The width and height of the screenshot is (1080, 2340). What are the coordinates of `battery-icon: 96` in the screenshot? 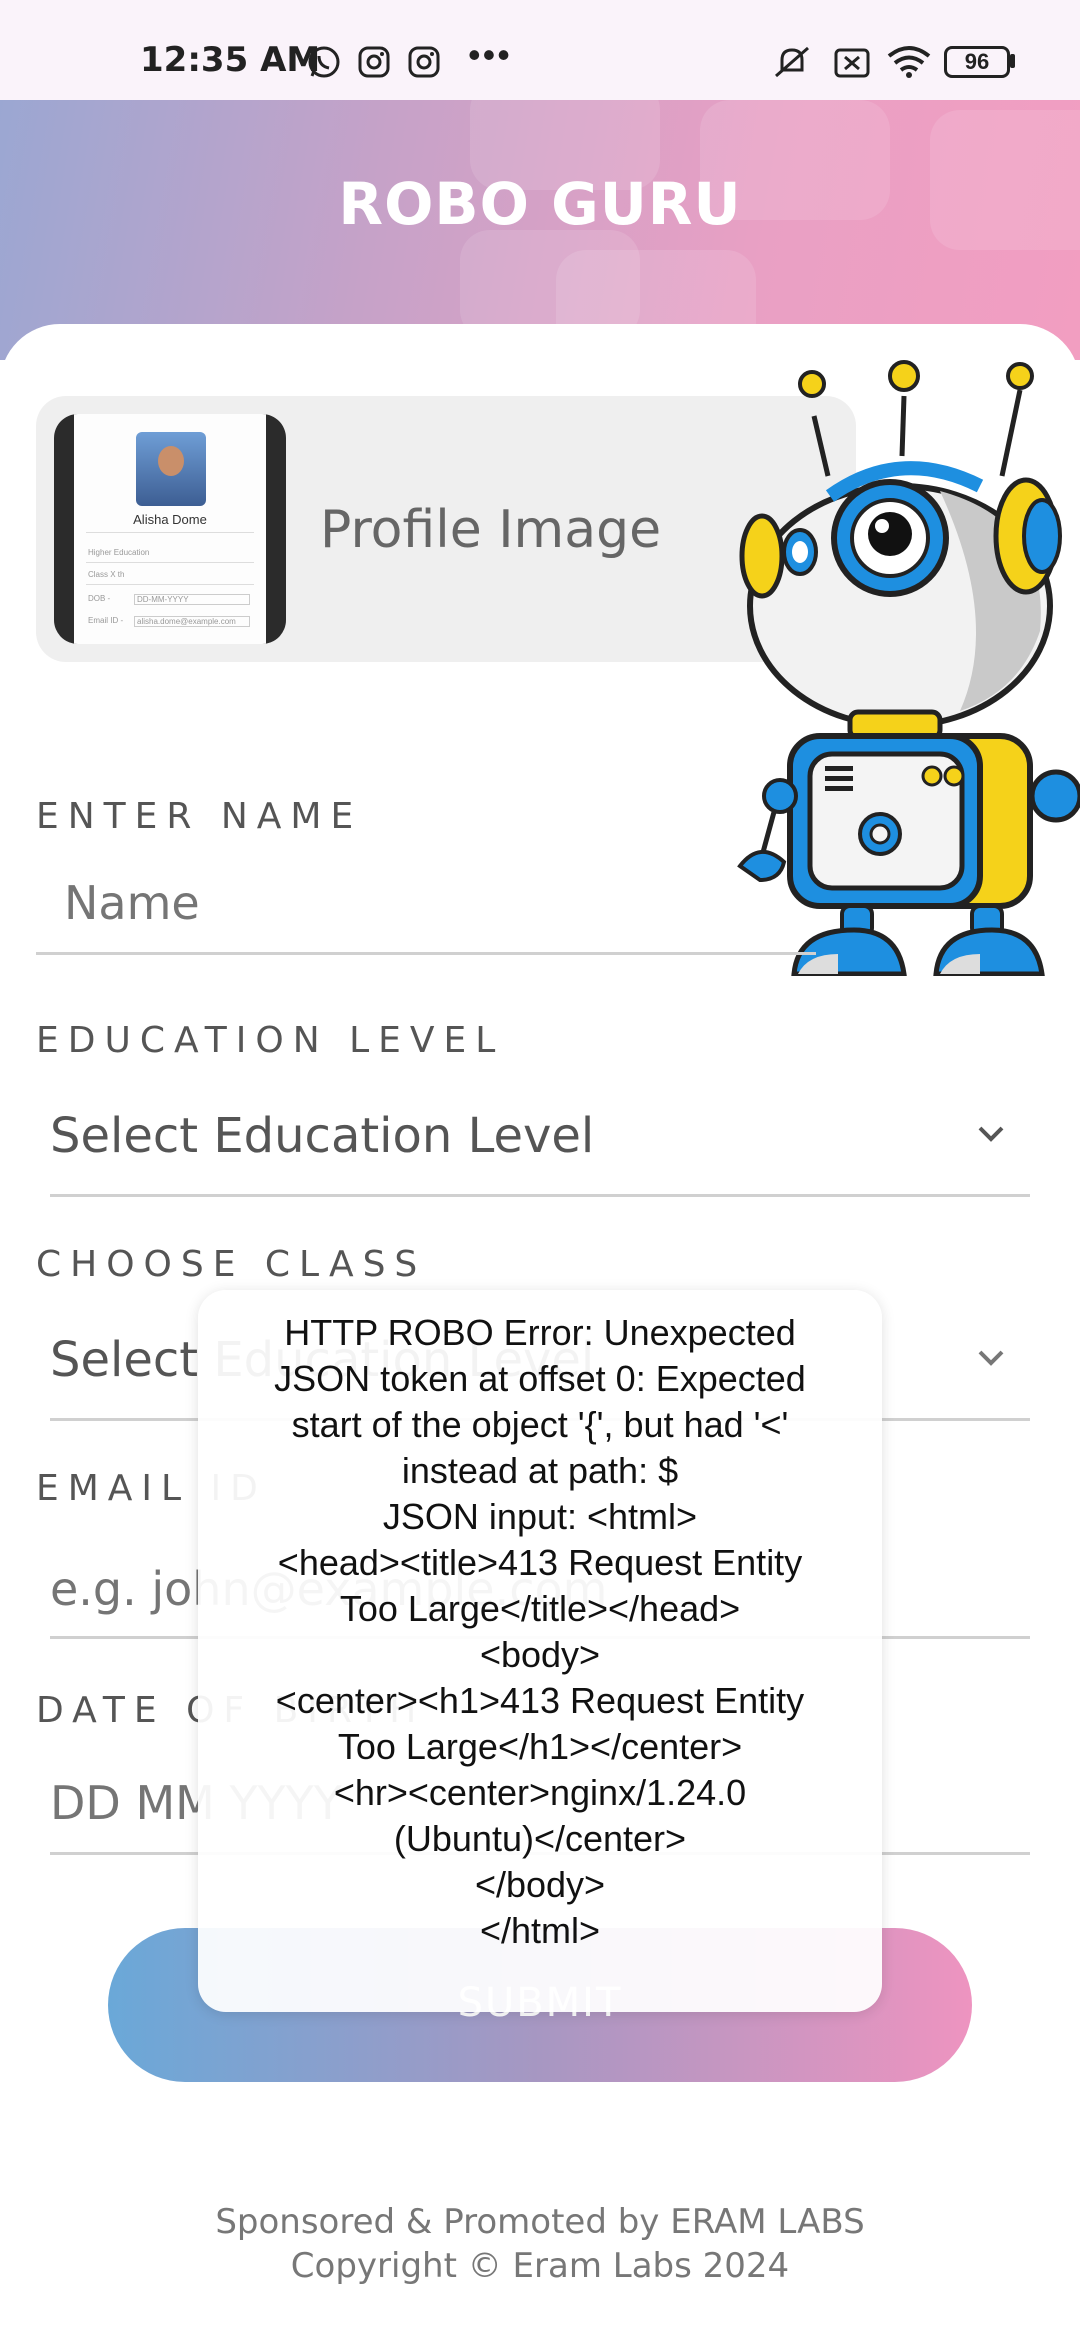 It's located at (977, 62).